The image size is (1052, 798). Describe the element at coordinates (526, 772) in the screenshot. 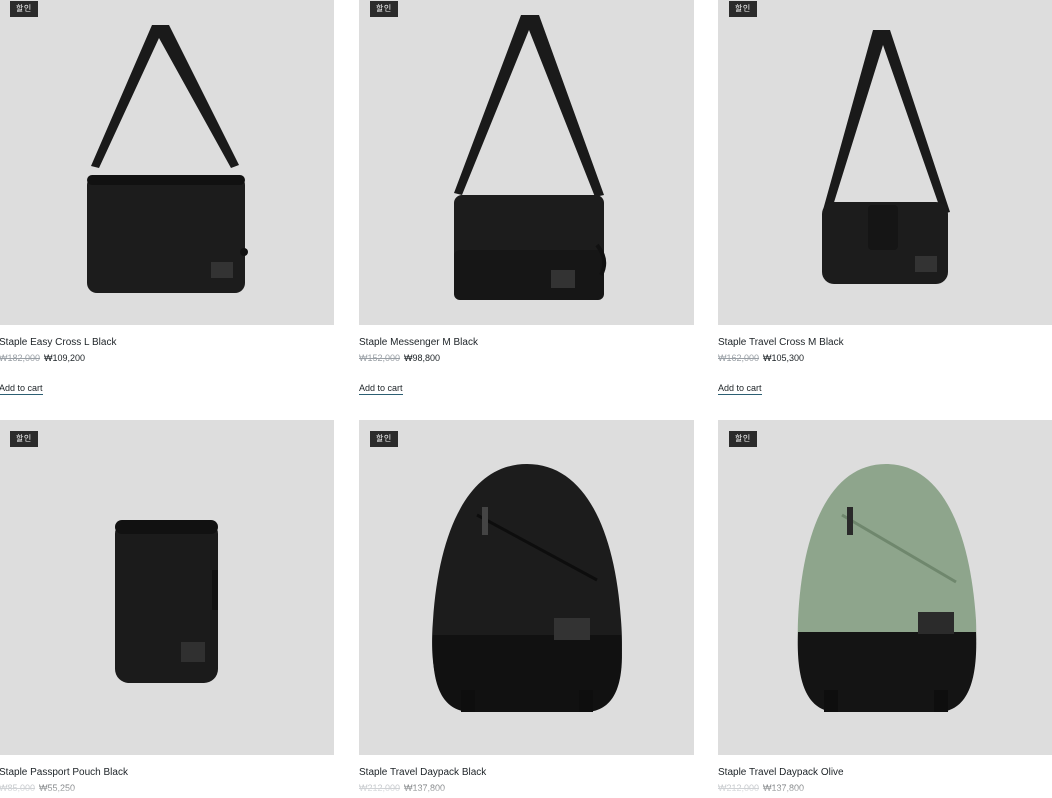

I see `product-title: Staple Travel Daypack Black` at that location.